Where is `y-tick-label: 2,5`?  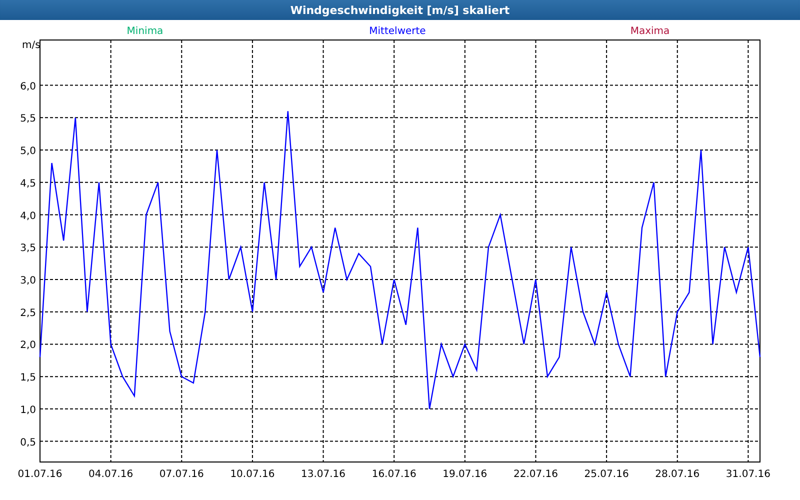 y-tick-label: 2,5 is located at coordinates (28, 313).